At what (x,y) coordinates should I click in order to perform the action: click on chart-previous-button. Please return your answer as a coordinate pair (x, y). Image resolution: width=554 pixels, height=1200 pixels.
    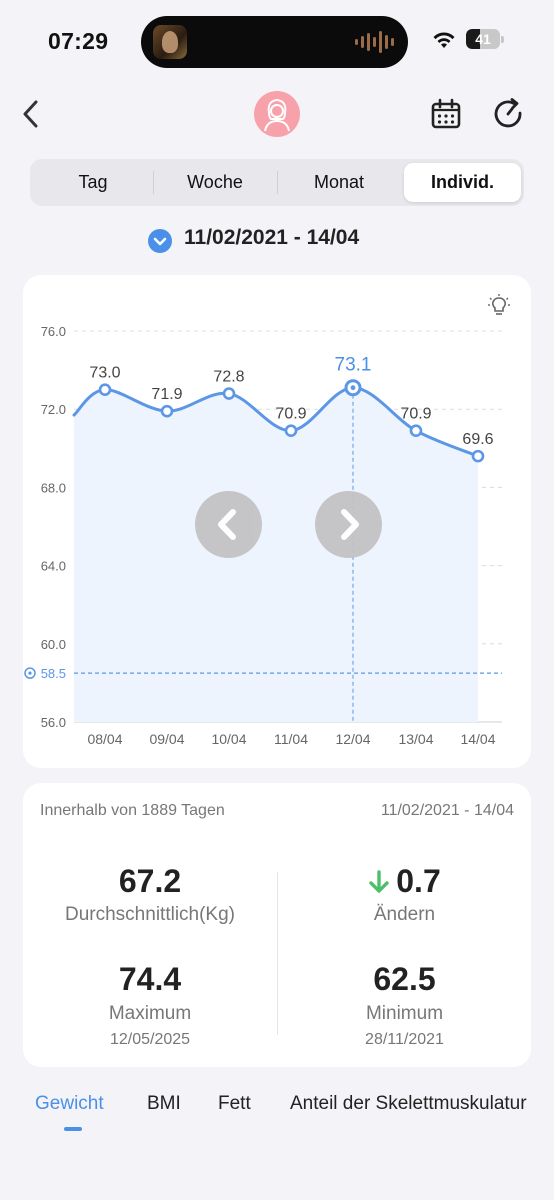
    Looking at the image, I should click on (228, 524).